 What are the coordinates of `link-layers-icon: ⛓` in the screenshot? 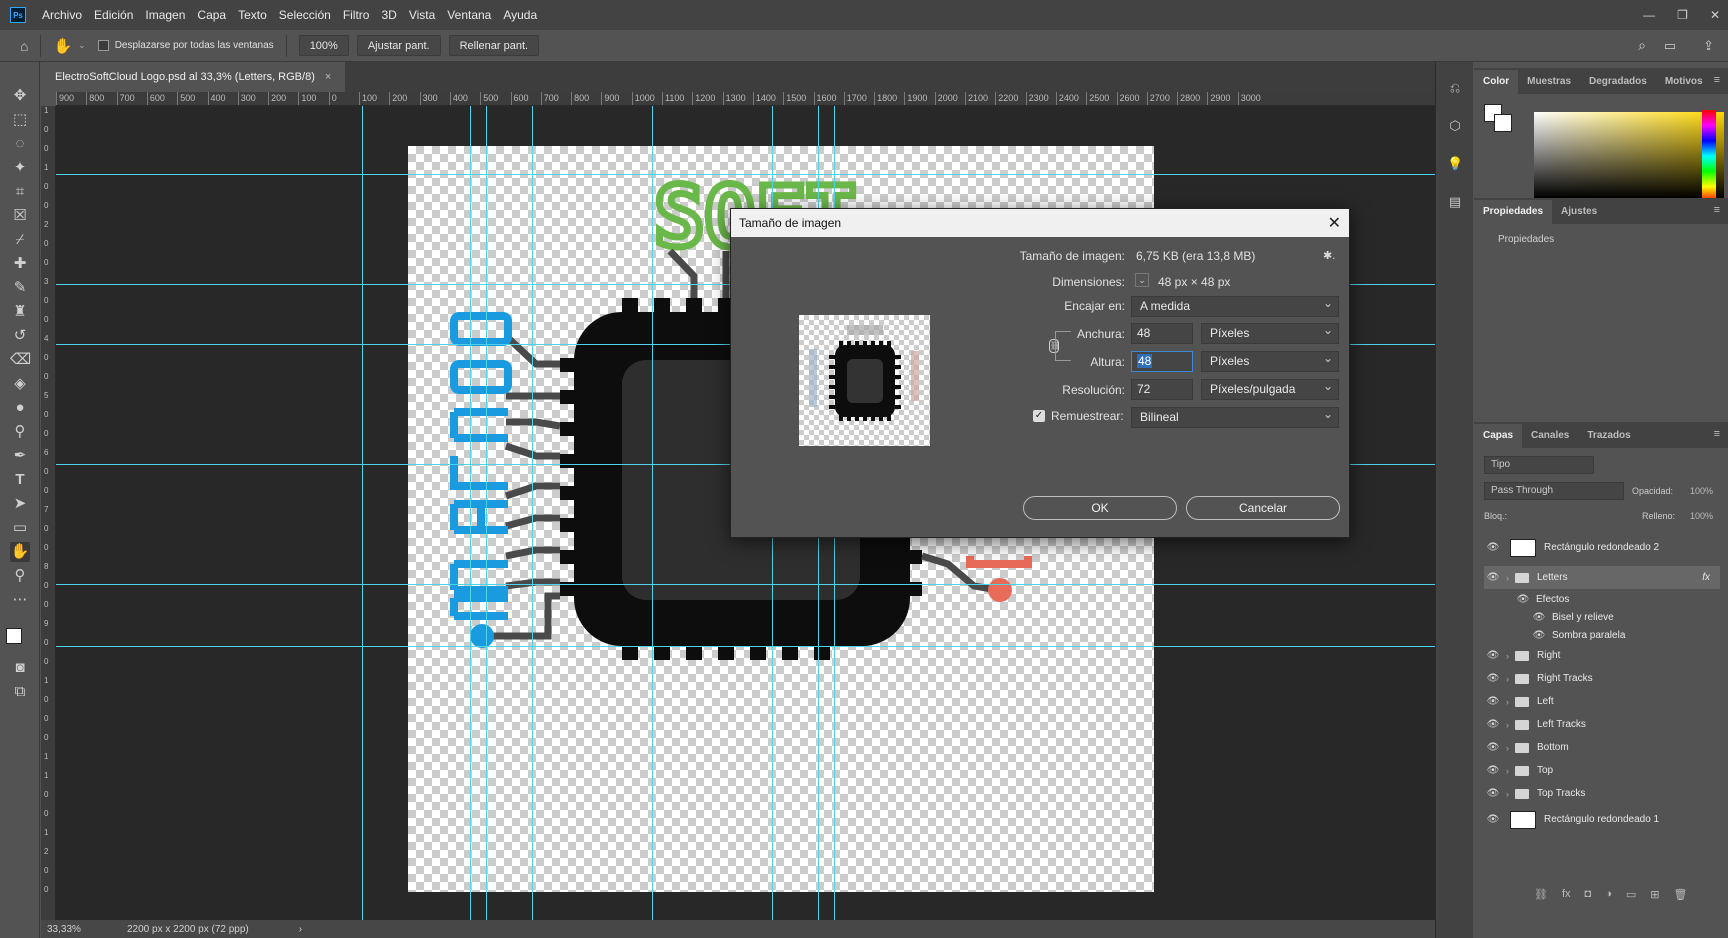 It's located at (1541, 894).